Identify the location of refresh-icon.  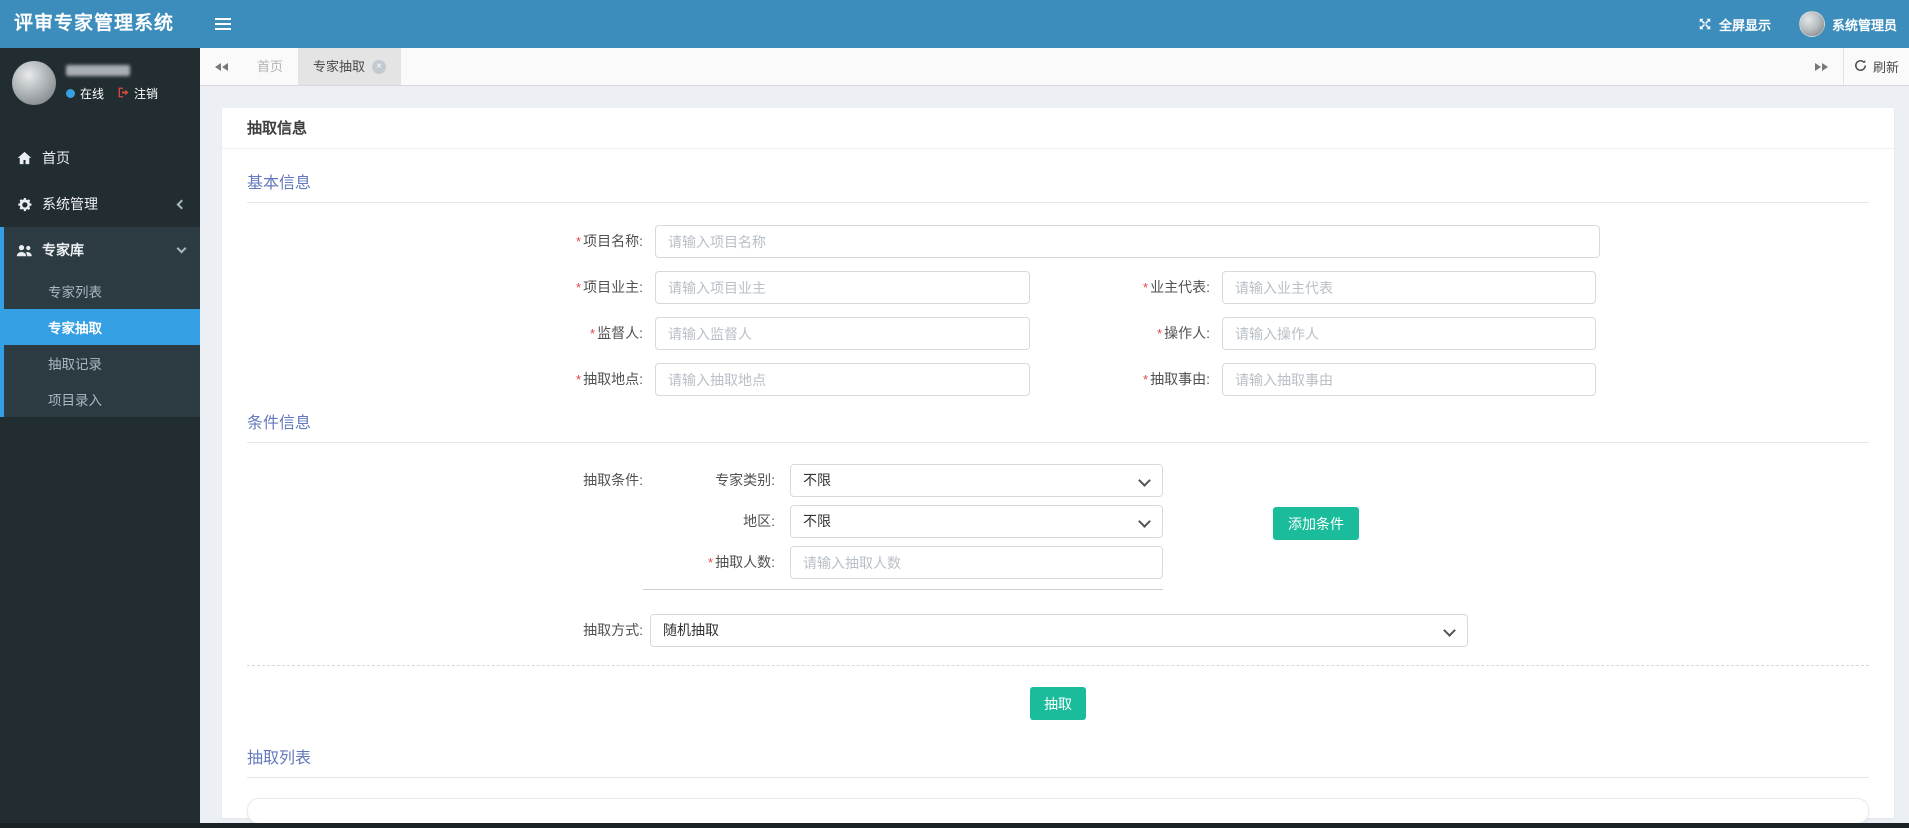
(1860, 67).